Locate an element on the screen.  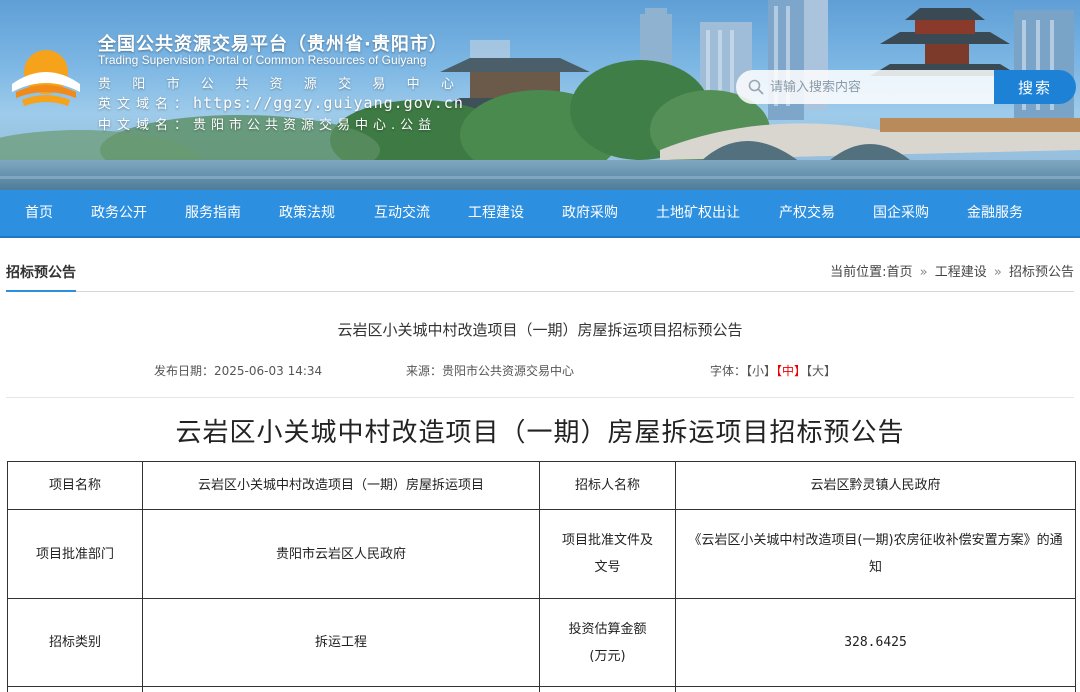
section-title-underline is located at coordinates (41, 291).